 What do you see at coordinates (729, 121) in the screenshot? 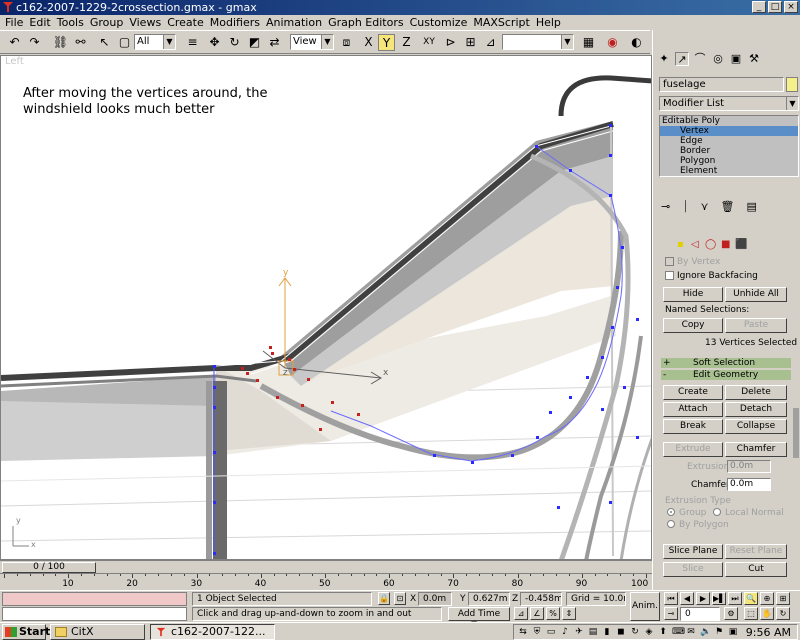
I see `stack-item-editable-poly: Editable Poly` at bounding box center [729, 121].